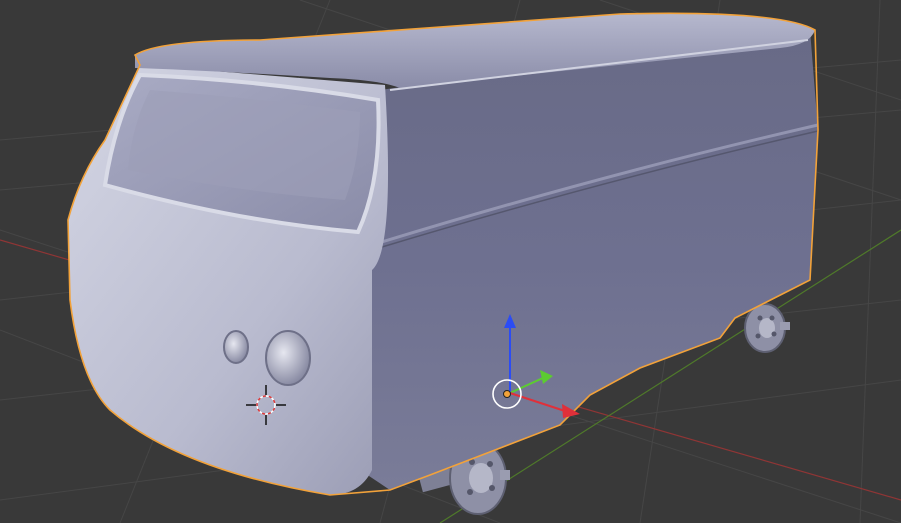 Image resolution: width=901 pixels, height=523 pixels. Describe the element at coordinates (767, 328) in the screenshot. I see `rear-wheel` at that location.